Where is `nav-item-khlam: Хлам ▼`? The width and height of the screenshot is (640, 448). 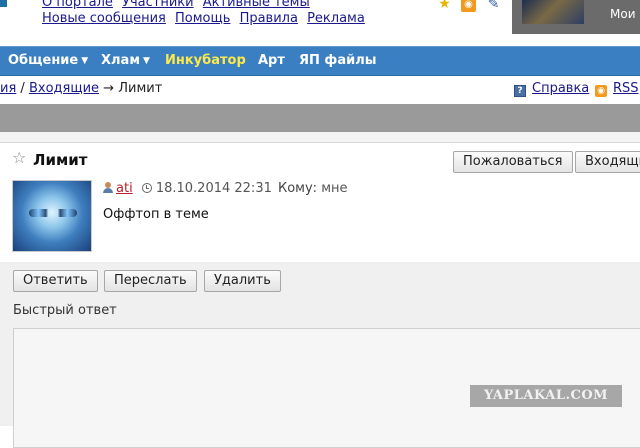
nav-item-khlam: Хлам ▼ is located at coordinates (125, 60).